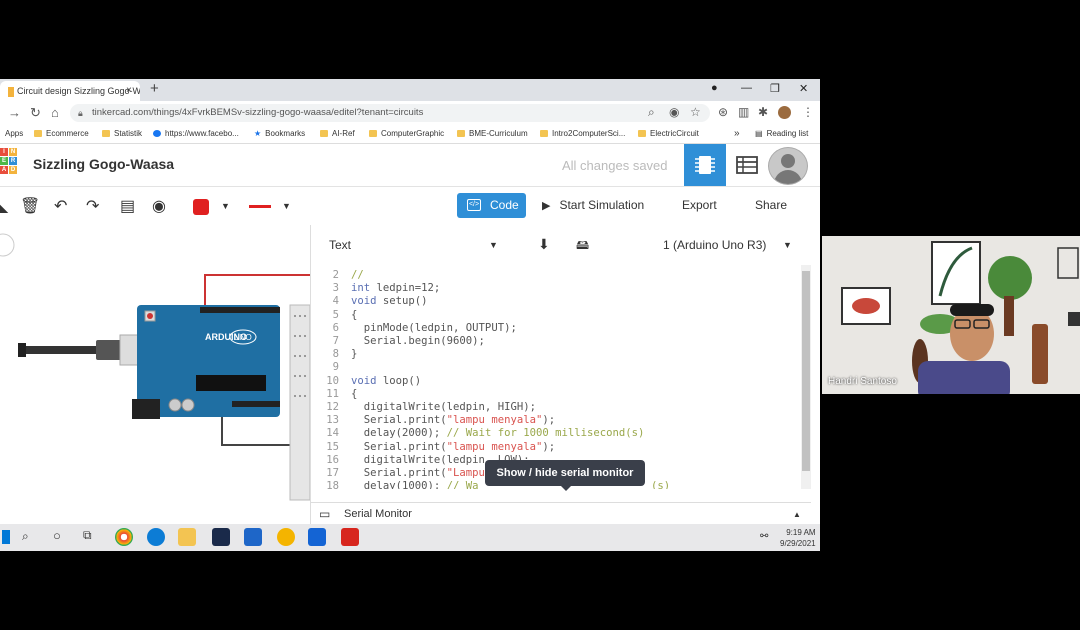  I want to click on download-icon: ⬇, so click(544, 244).